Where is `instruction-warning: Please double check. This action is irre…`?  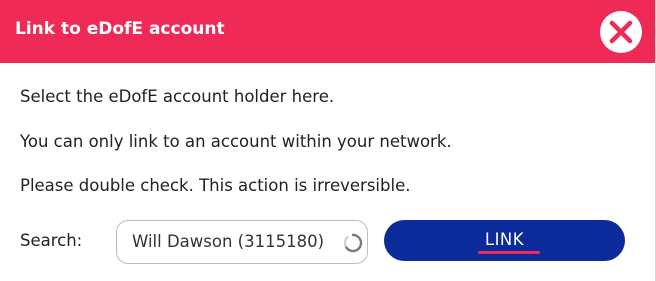
instruction-warning: Please double check. This action is irre… is located at coordinates (215, 185).